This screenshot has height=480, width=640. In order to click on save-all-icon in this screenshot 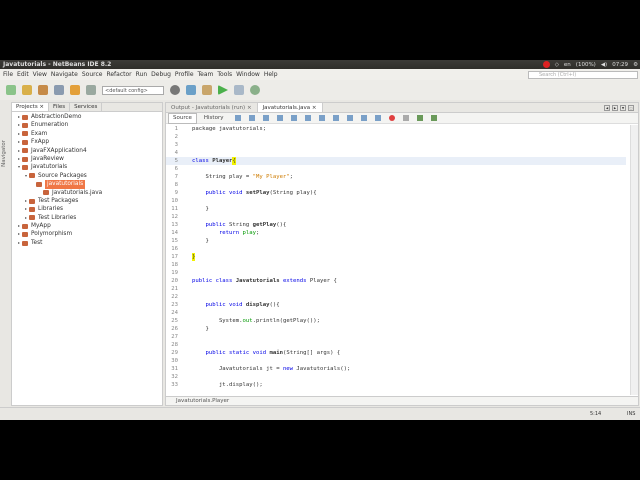, I will do `click(59, 90)`.